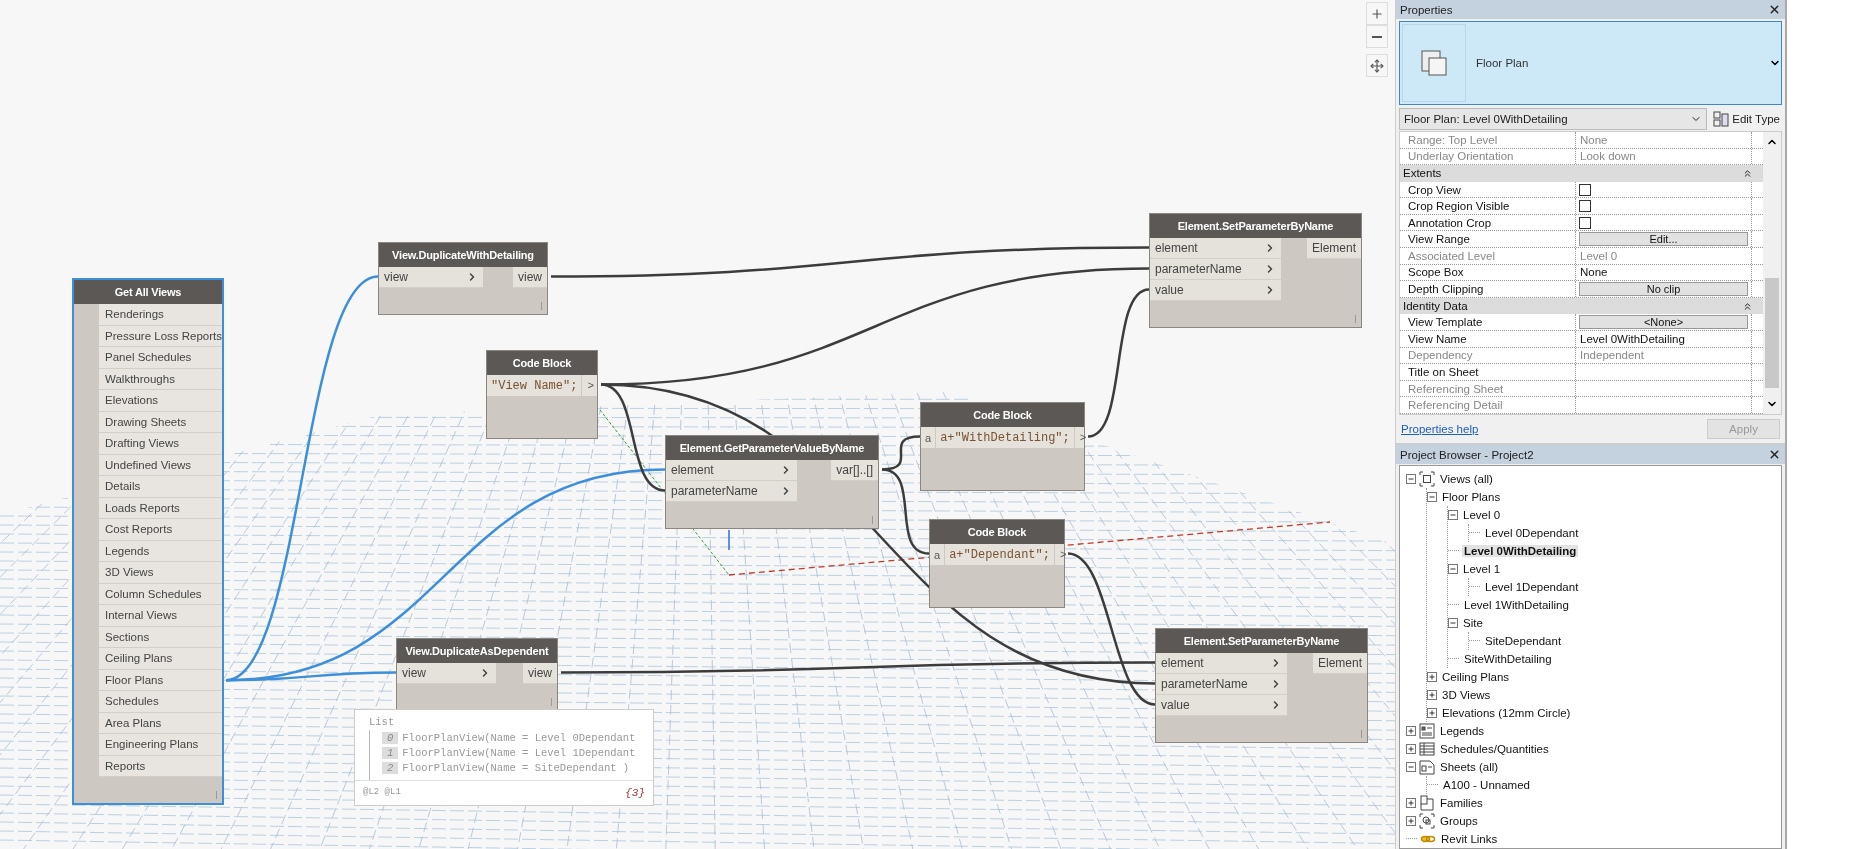  I want to click on view-type-item: Schedules, so click(160, 702).